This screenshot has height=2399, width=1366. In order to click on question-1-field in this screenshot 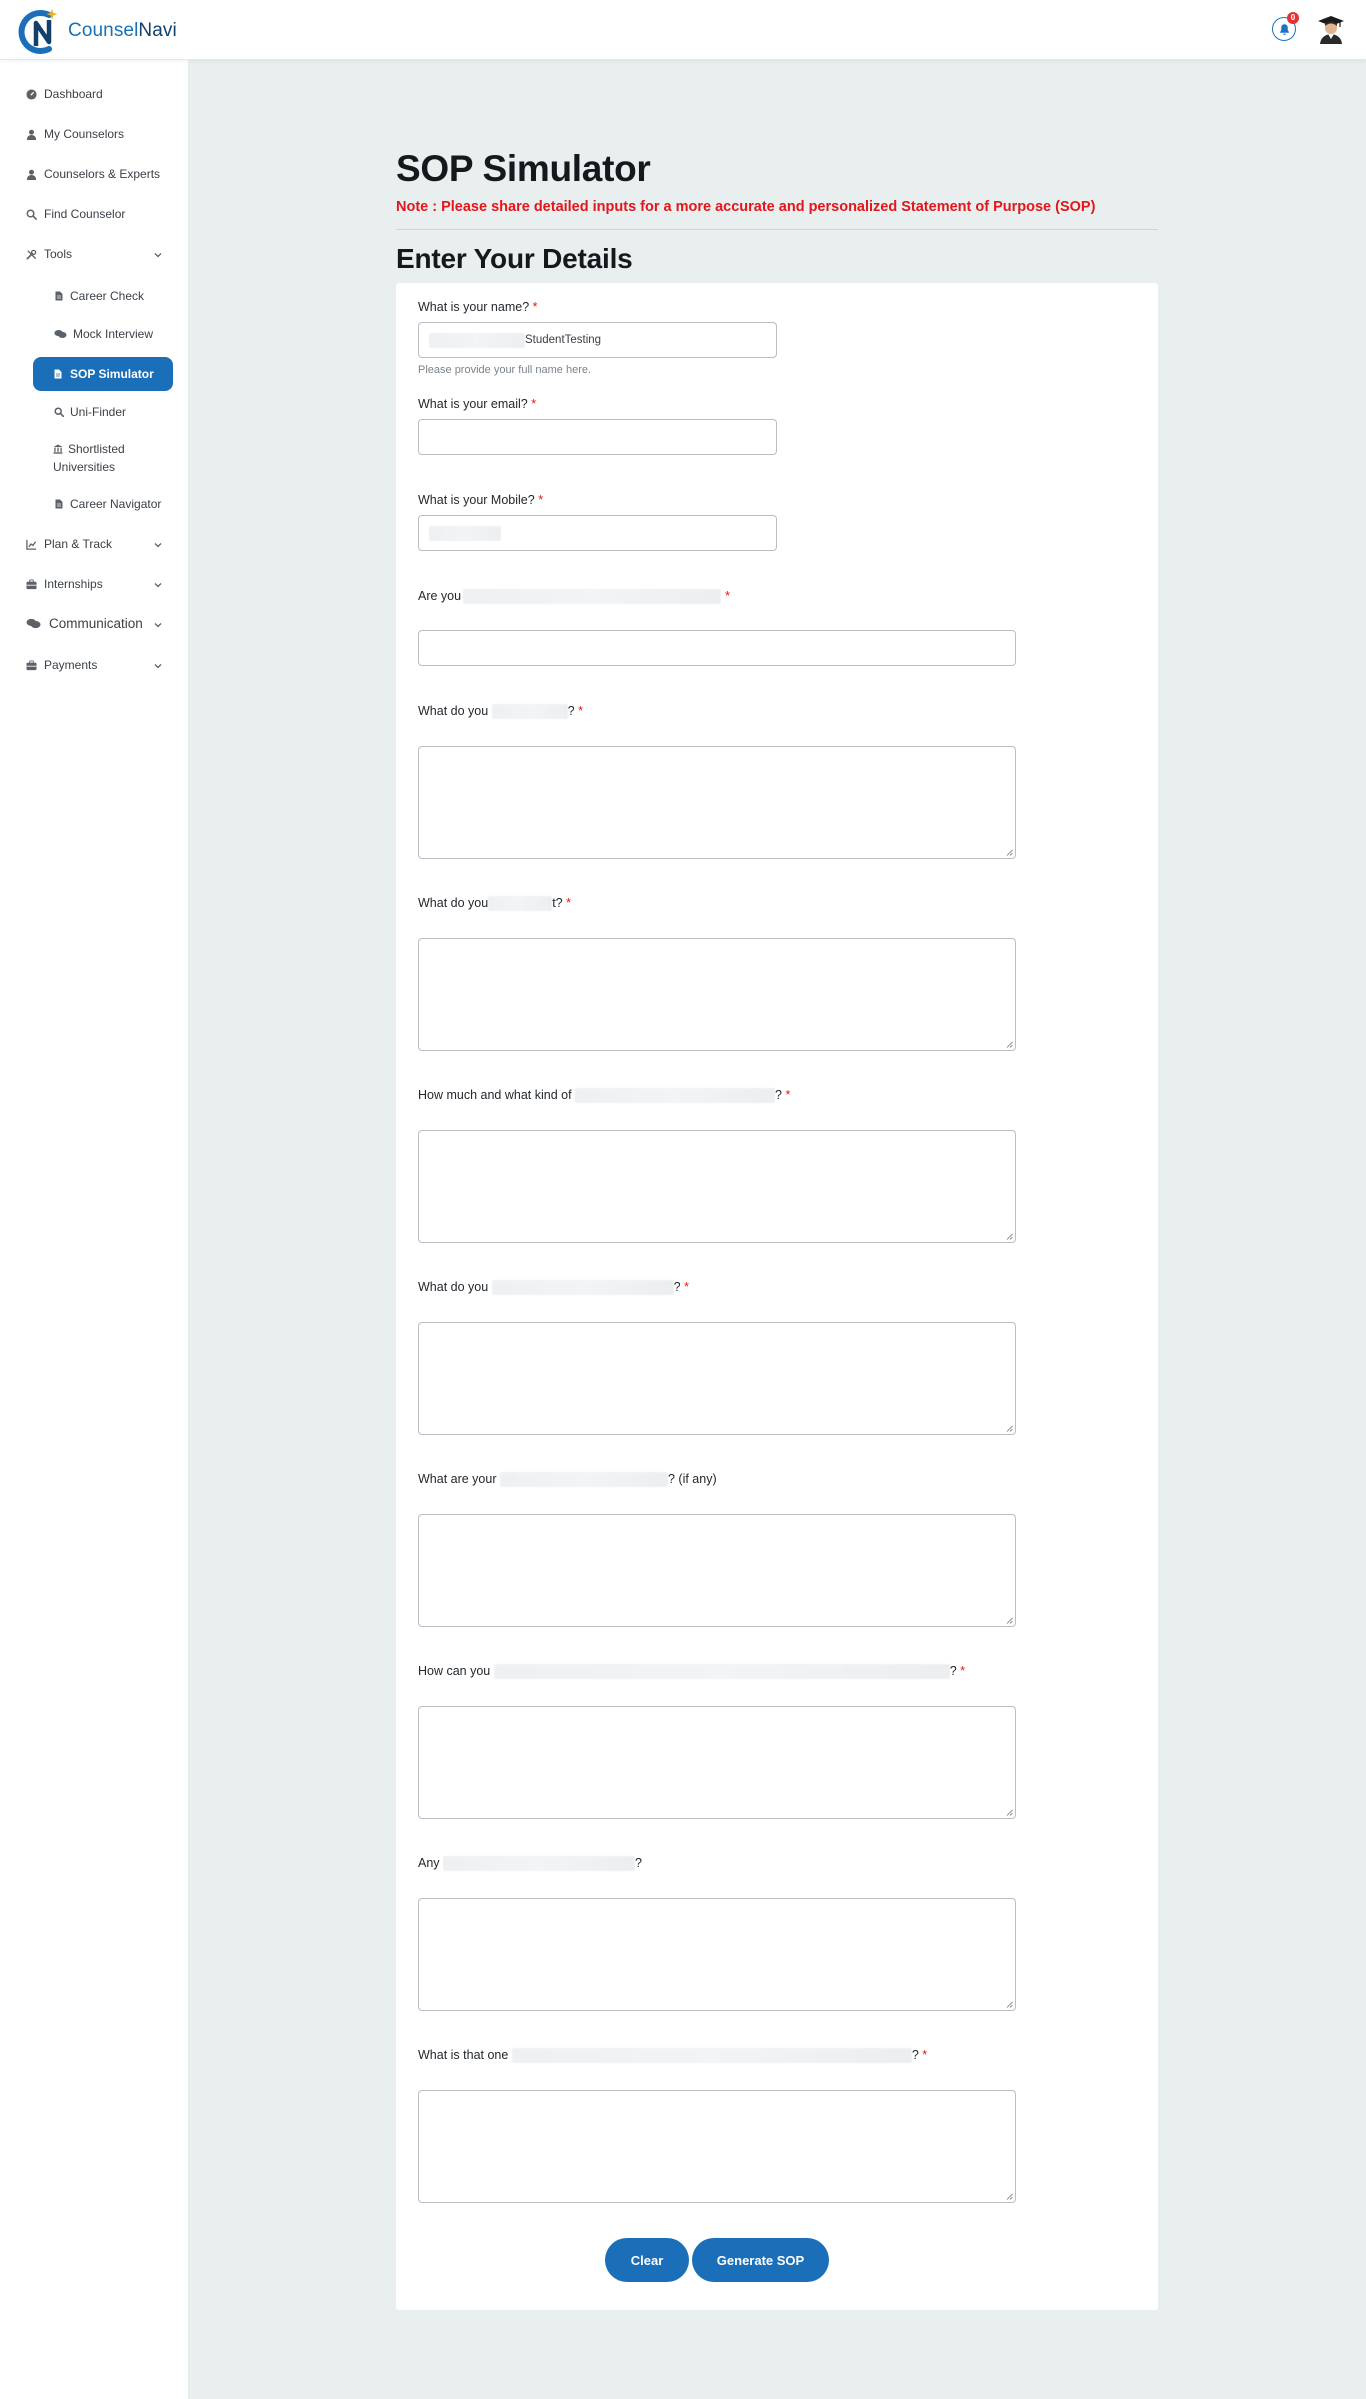, I will do `click(717, 648)`.